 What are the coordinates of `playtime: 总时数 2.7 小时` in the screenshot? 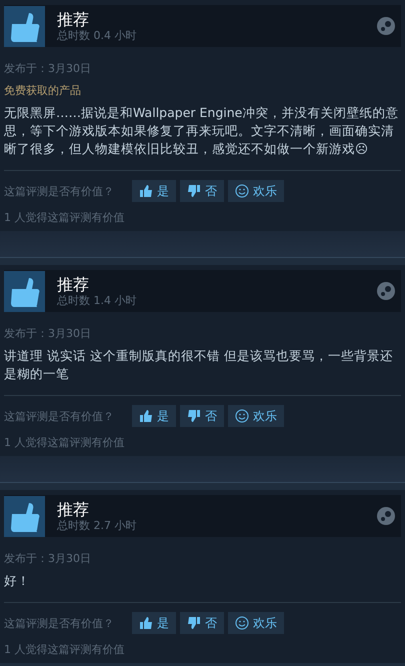 It's located at (97, 525).